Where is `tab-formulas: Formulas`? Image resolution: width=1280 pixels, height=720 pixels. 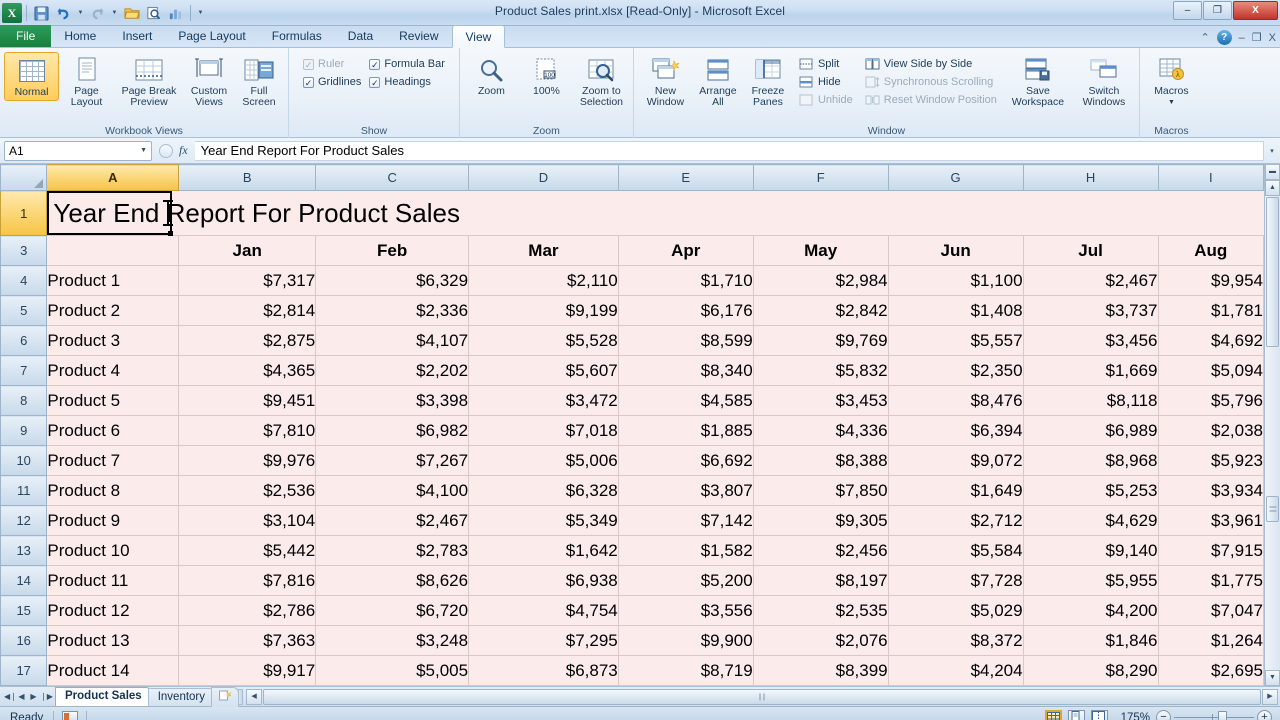
tab-formulas: Formulas is located at coordinates (297, 36).